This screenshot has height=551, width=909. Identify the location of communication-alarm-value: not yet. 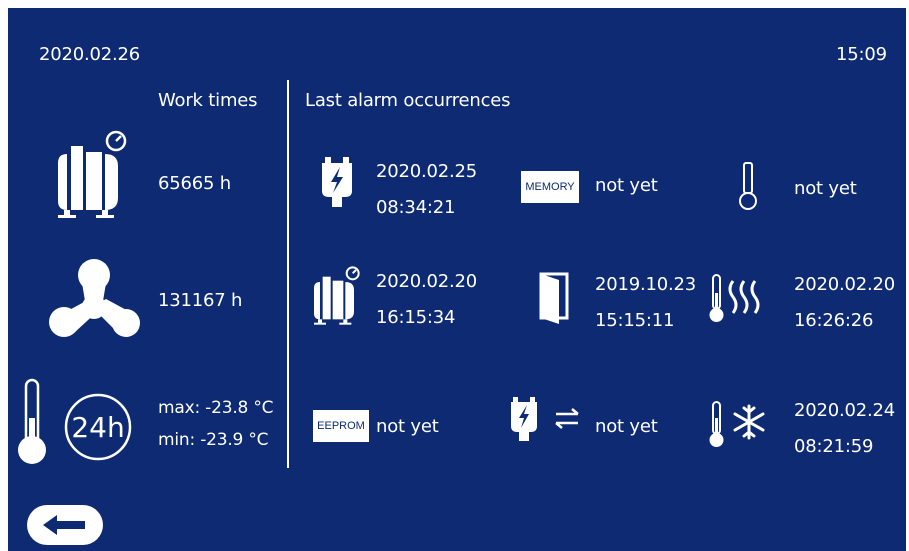
(626, 426).